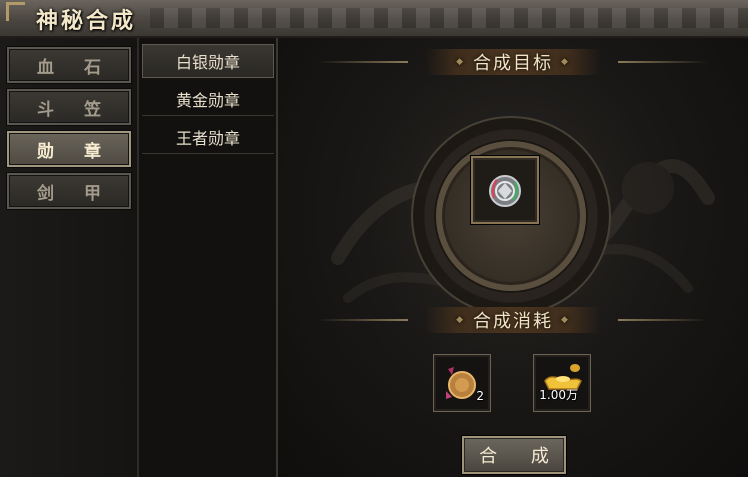 This screenshot has width=748, height=477. Describe the element at coordinates (69, 191) in the screenshot. I see `tab-sword-armor: 剑 甲` at that location.